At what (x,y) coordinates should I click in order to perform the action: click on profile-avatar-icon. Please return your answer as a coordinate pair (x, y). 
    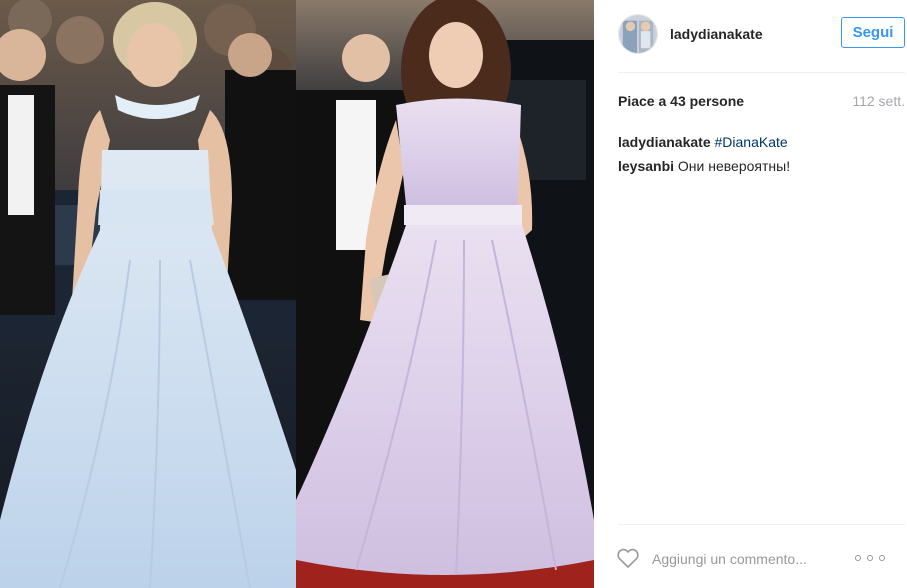
    Looking at the image, I should click on (638, 34).